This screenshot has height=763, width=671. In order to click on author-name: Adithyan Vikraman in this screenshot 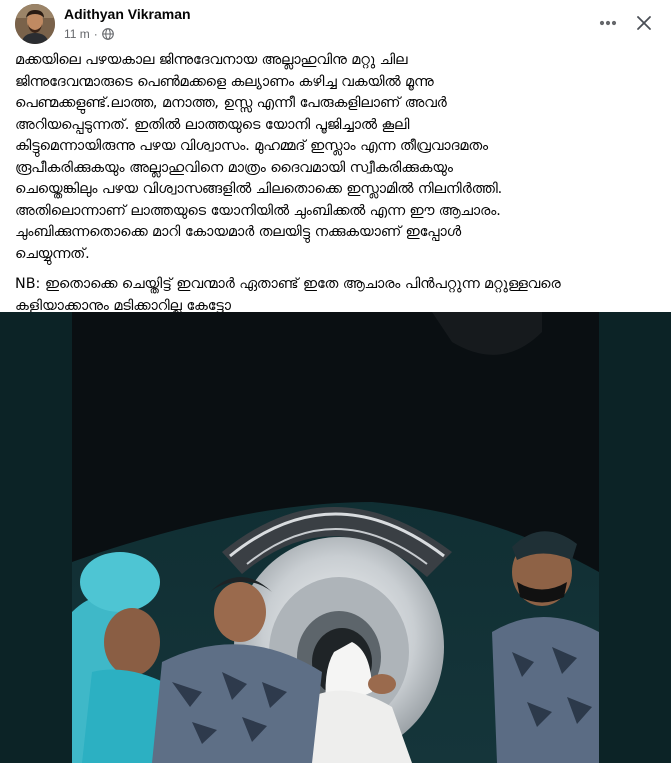, I will do `click(127, 14)`.